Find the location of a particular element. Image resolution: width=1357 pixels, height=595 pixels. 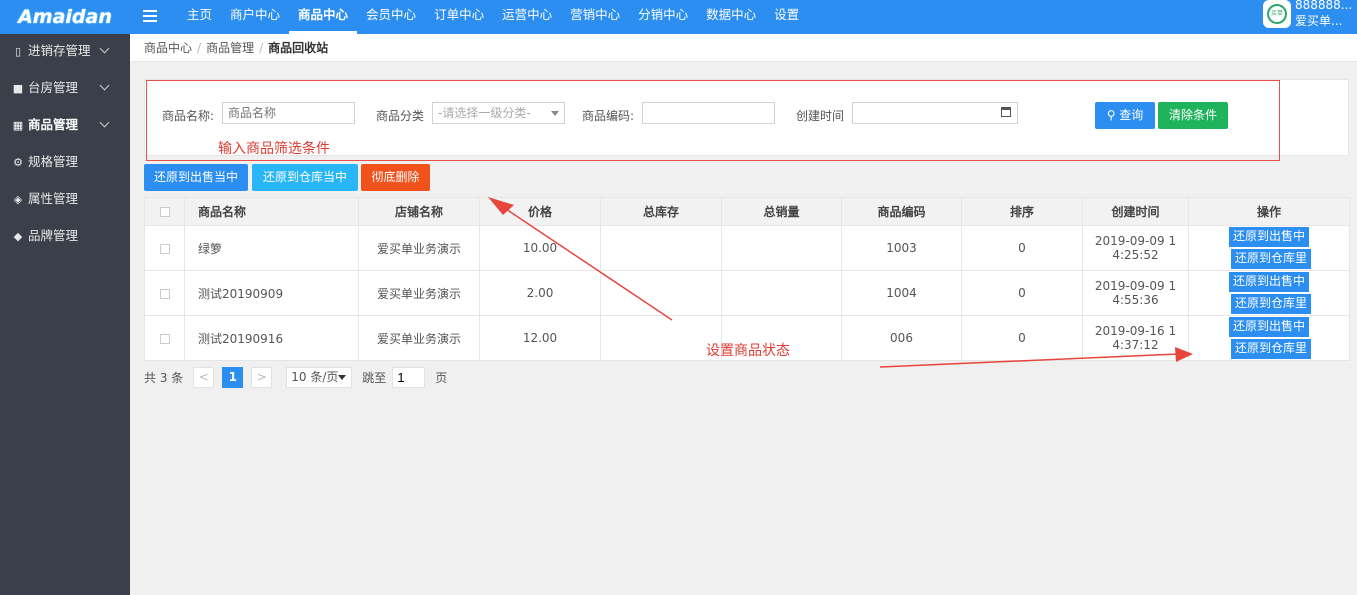

created-time-line2: 4:37:12 is located at coordinates (1135, 345).